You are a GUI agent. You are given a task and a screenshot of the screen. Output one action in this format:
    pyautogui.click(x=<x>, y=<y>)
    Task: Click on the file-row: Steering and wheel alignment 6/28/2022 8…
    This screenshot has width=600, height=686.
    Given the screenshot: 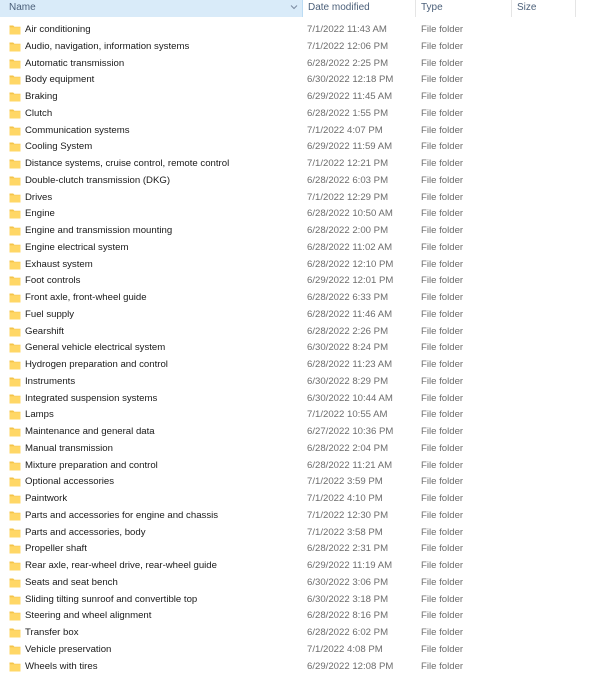 What is the action you would take?
    pyautogui.click(x=300, y=616)
    